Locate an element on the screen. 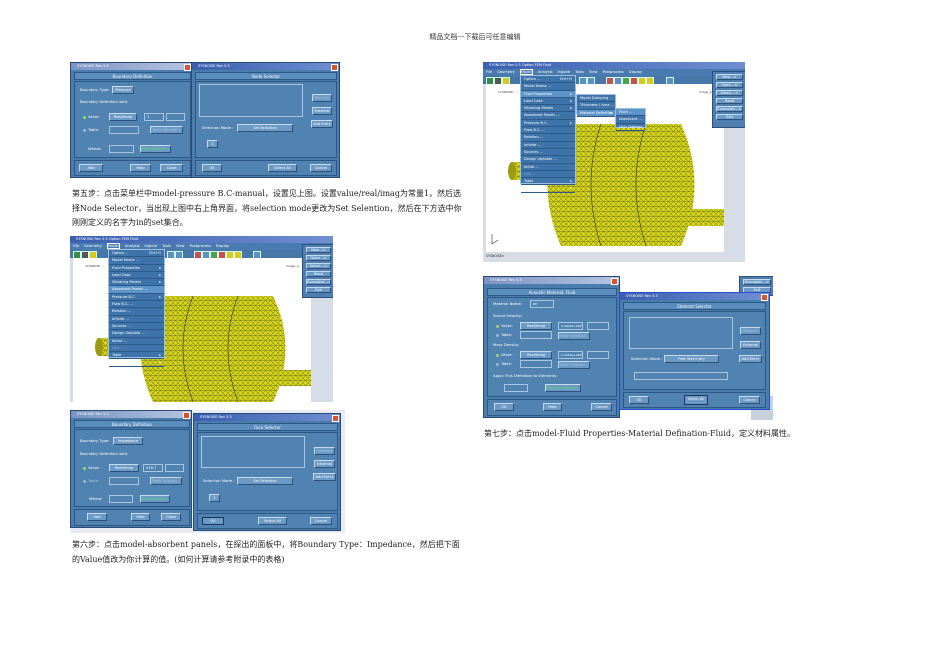  set-dropdown: 1 is located at coordinates (212, 144).